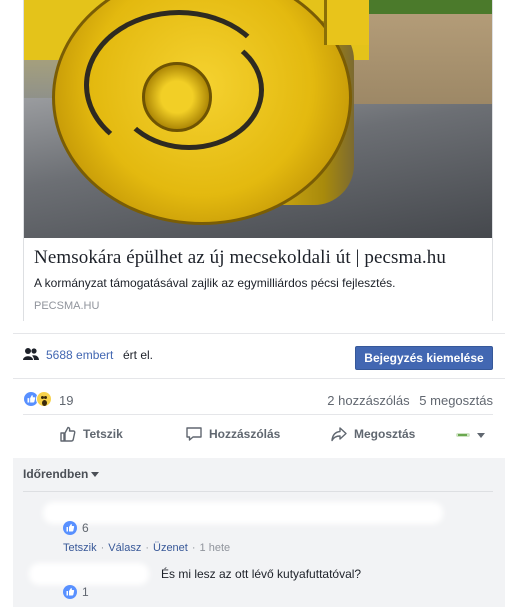 This screenshot has width=505, height=607. I want to click on post-as-selector, so click(470, 436).